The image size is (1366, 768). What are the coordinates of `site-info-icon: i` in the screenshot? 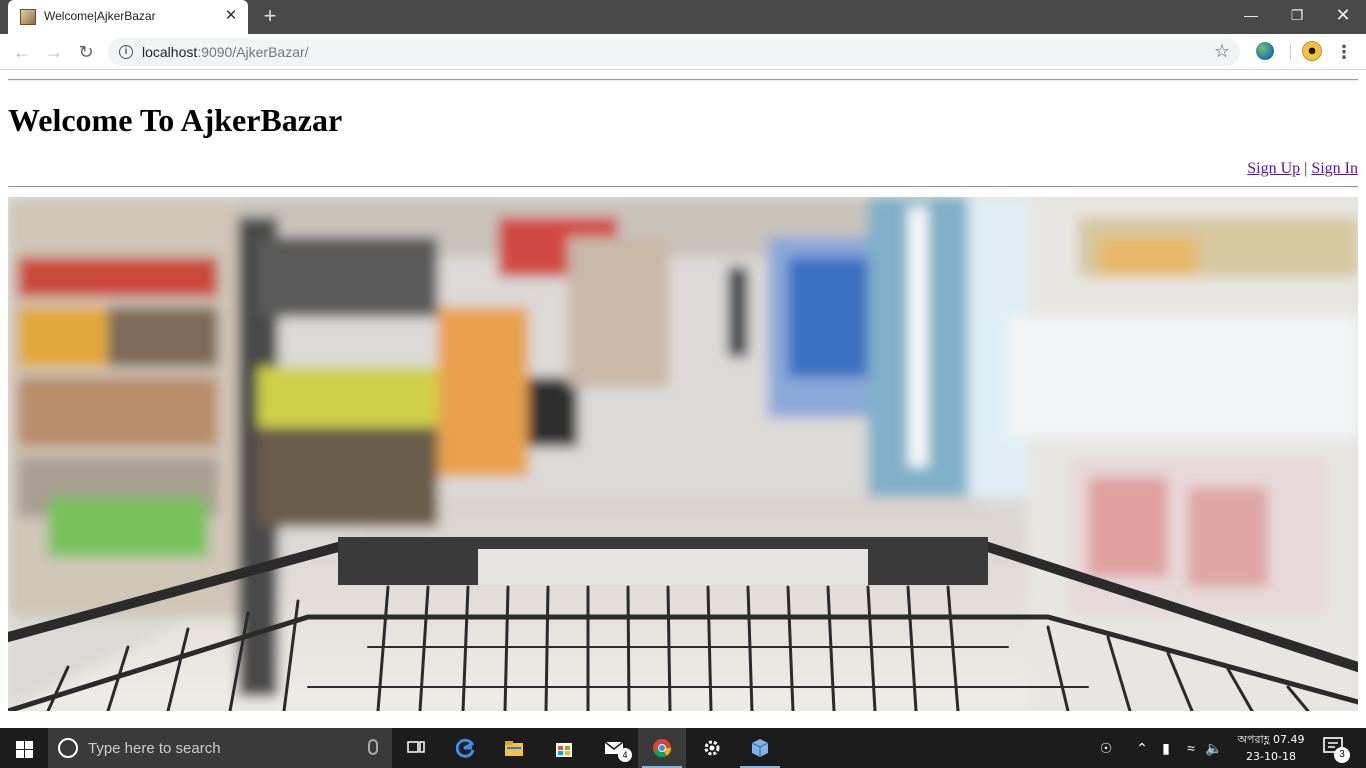 It's located at (126, 52).